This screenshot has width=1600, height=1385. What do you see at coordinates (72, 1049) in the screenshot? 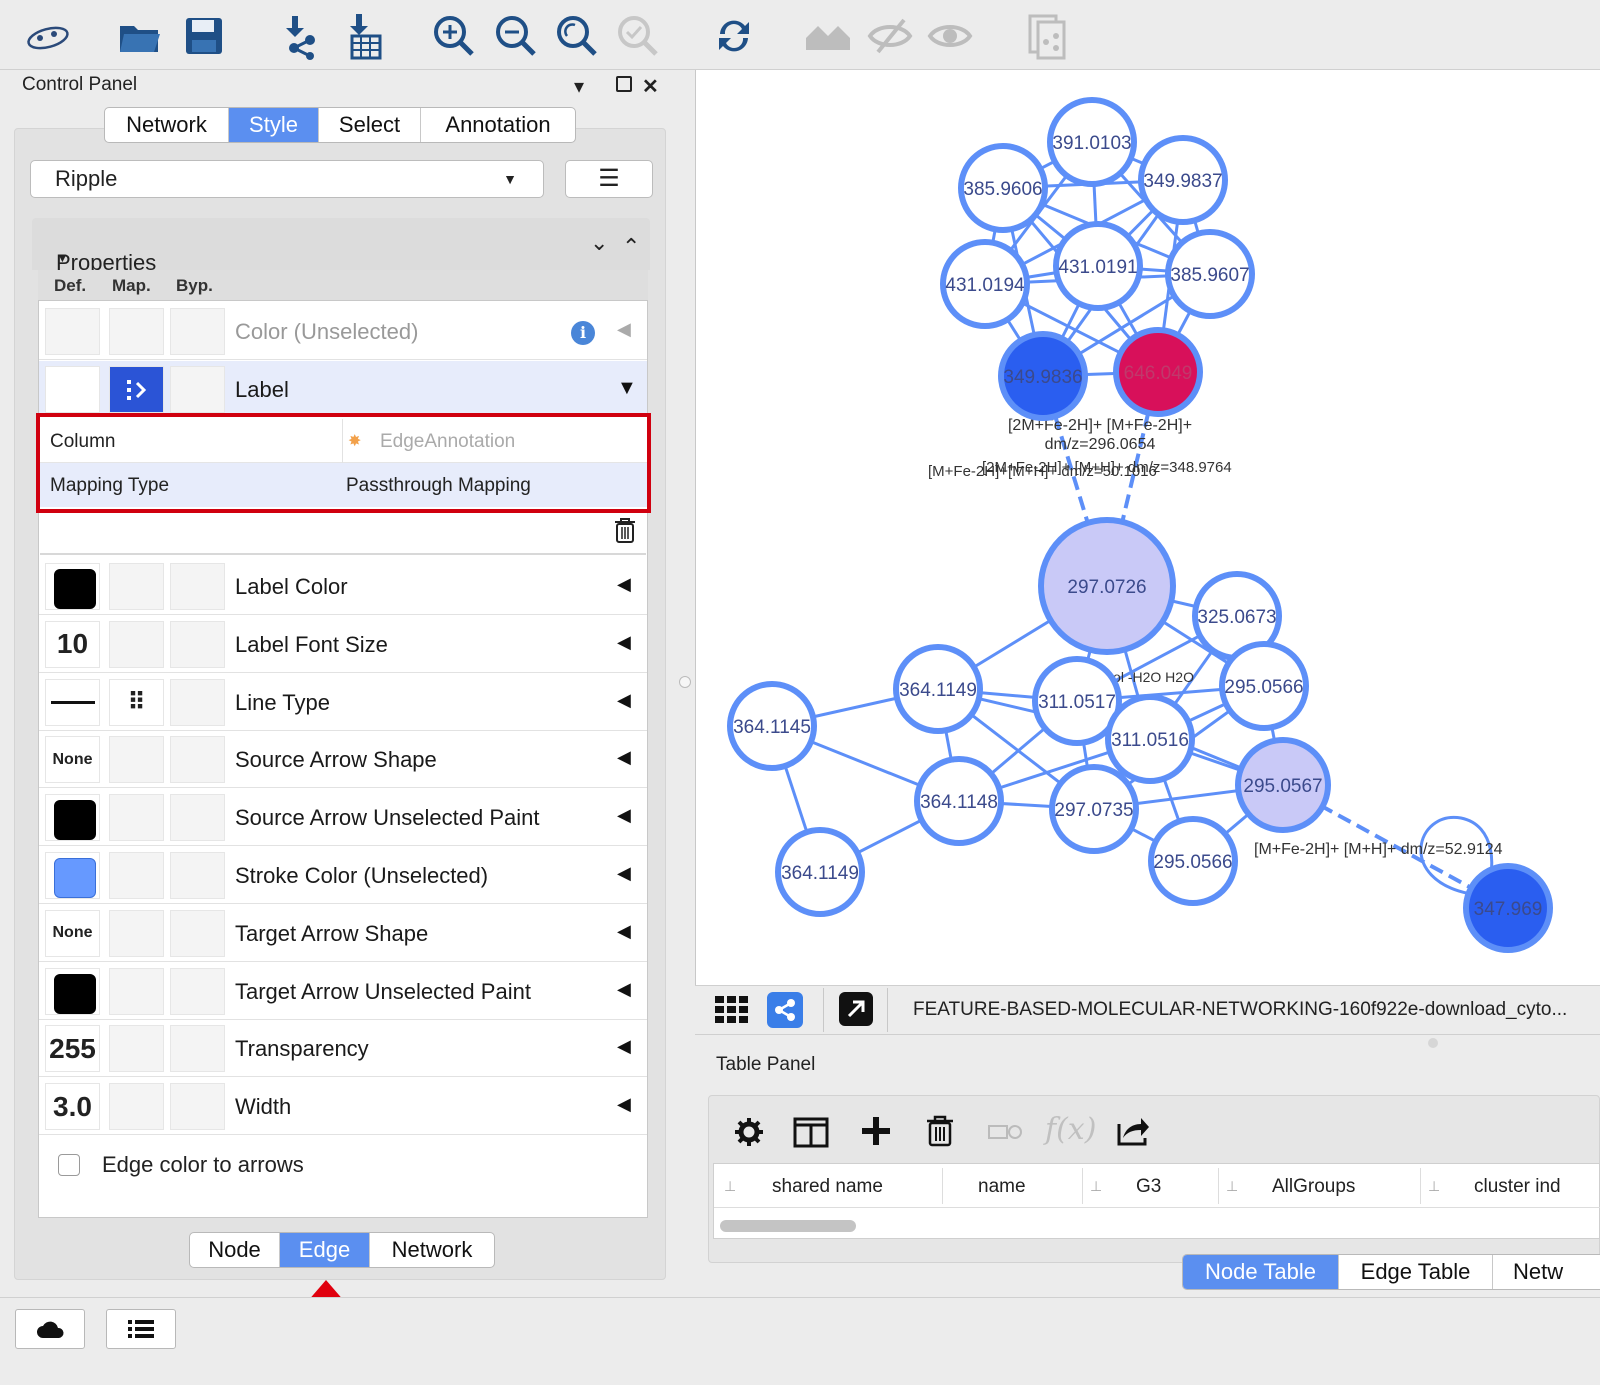
I see `default-value-cell: 255` at bounding box center [72, 1049].